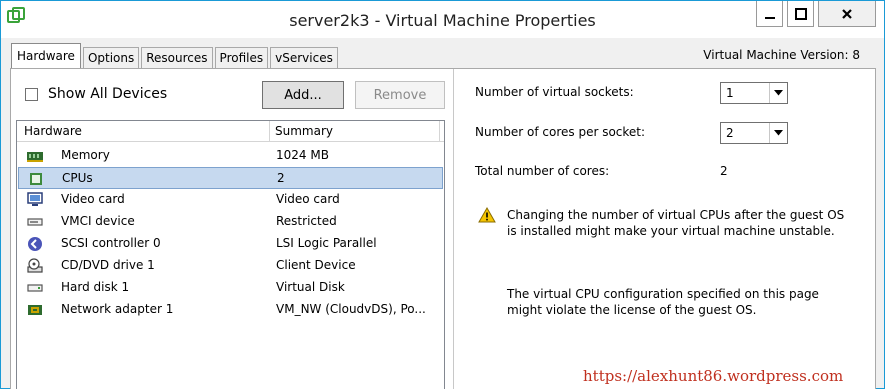 This screenshot has height=389, width=885. What do you see at coordinates (35, 310) in the screenshot?
I see `network-adapter-icon` at bounding box center [35, 310].